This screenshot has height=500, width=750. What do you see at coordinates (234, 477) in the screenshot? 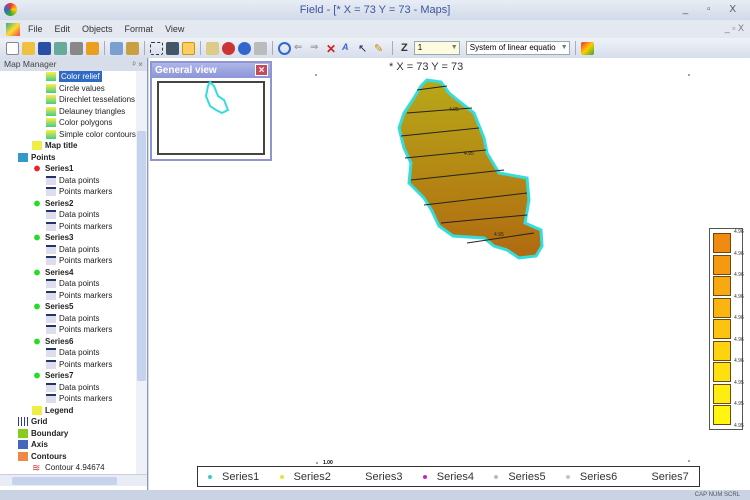
I see `legend-item: Series1` at bounding box center [234, 477].